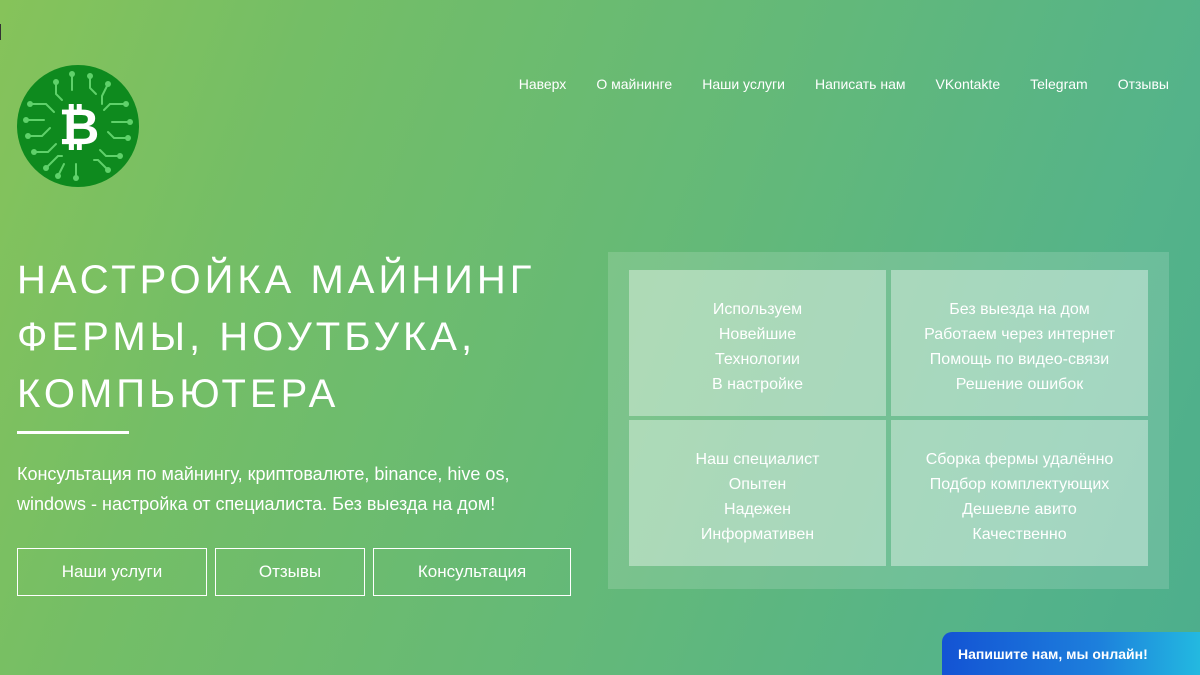 Image resolution: width=1200 pixels, height=675 pixels. Describe the element at coordinates (968, 84) in the screenshot. I see `nav-item-vkontakte: VKontakte` at that location.